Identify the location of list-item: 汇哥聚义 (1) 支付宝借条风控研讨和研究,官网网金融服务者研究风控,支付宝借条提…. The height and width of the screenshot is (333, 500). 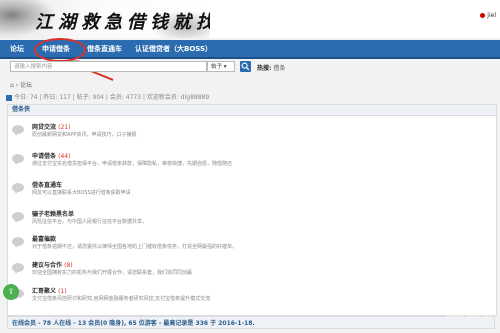
(252, 298).